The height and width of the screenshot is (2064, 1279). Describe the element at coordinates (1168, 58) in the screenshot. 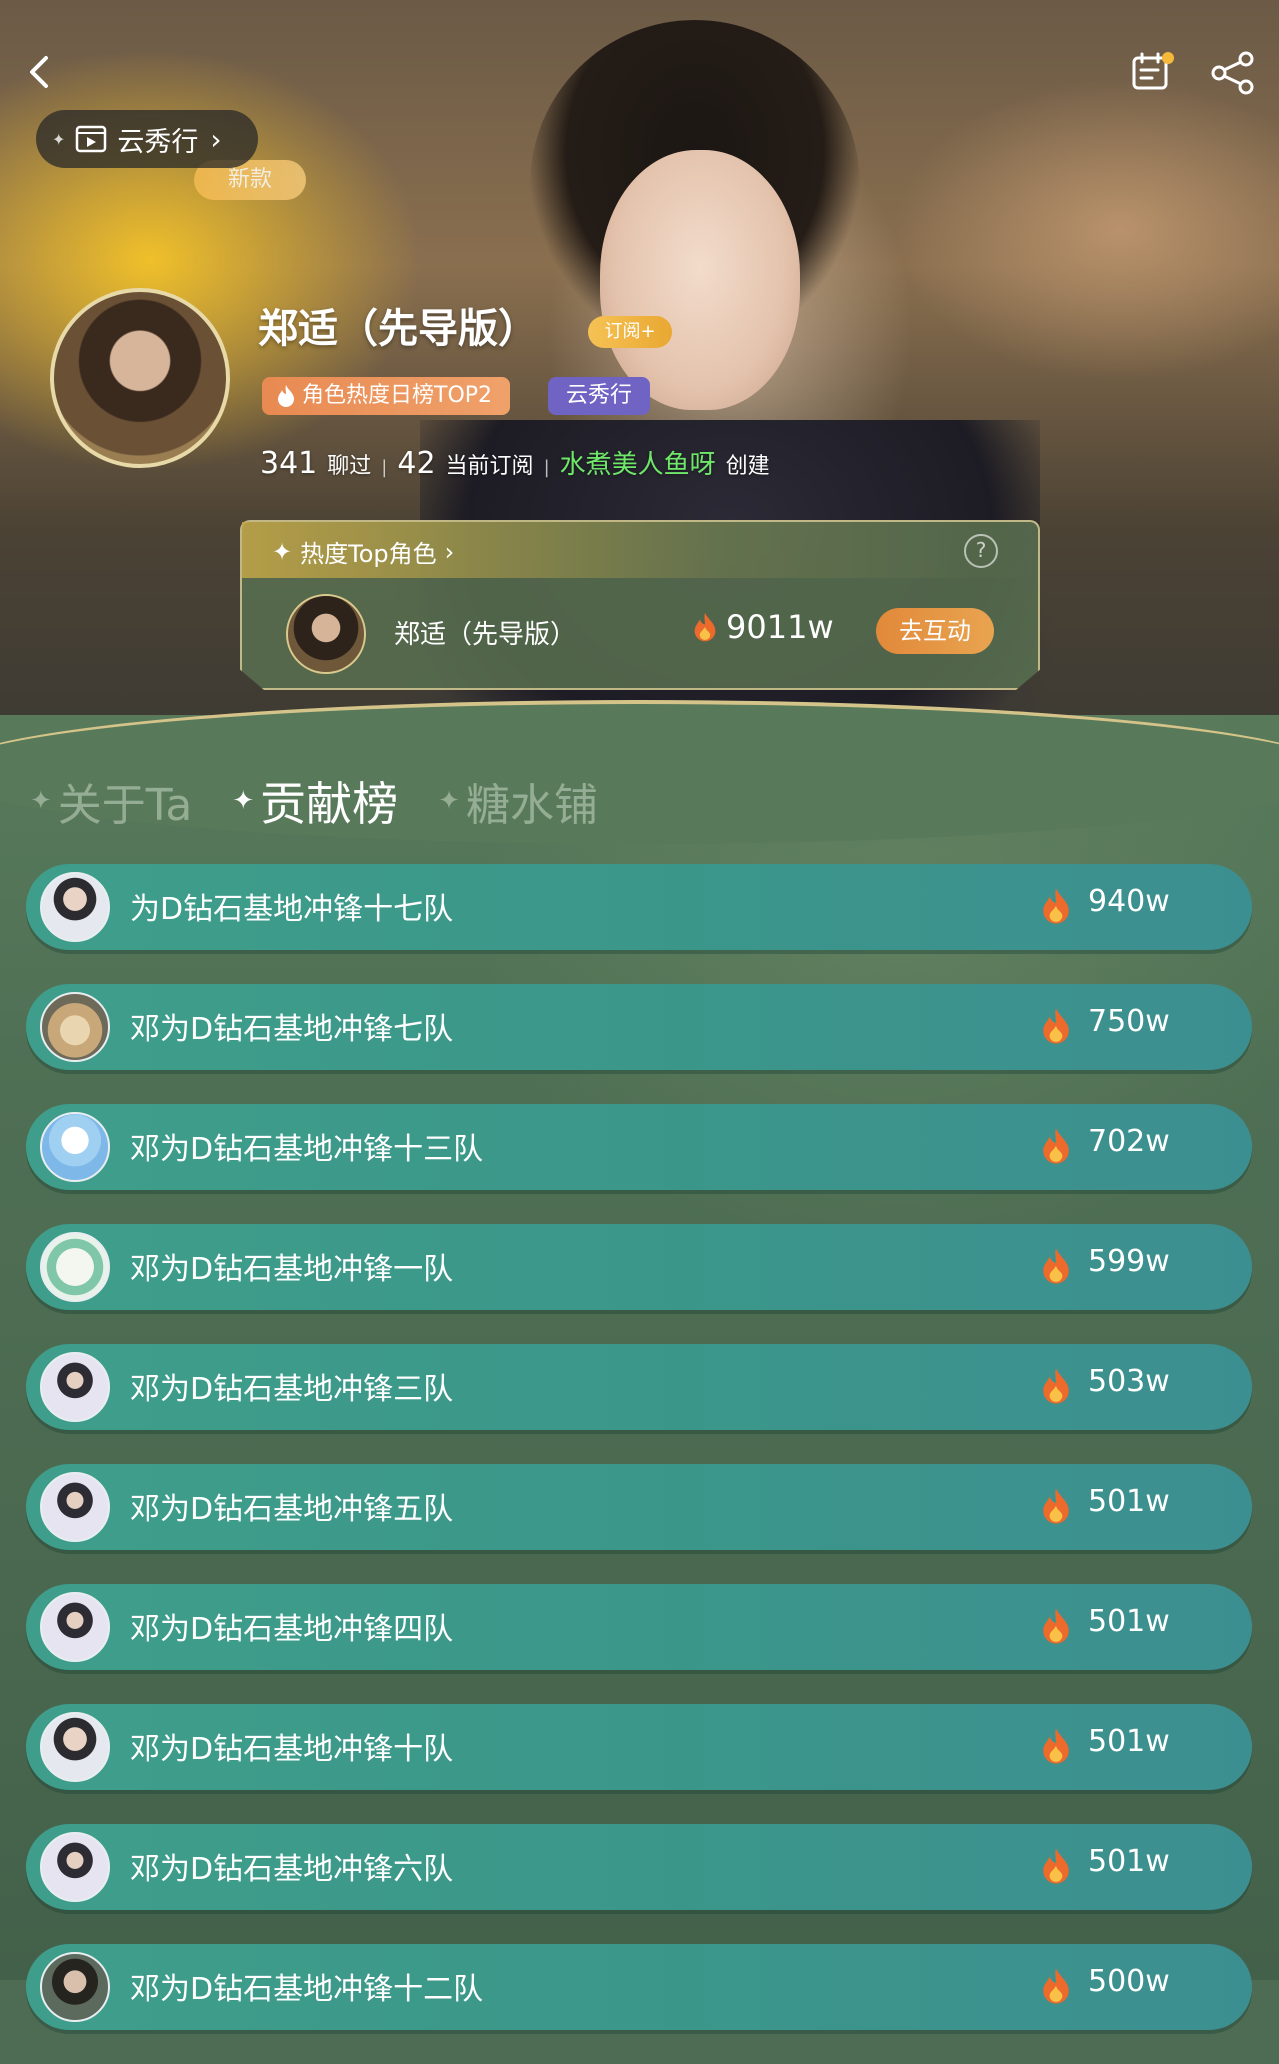

I see `notification-dot` at that location.